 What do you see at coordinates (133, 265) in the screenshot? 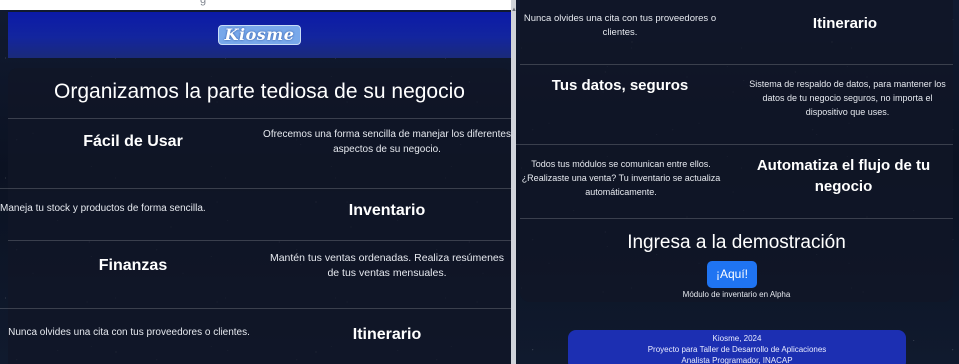
I see `feature-heading: Finanzas` at bounding box center [133, 265].